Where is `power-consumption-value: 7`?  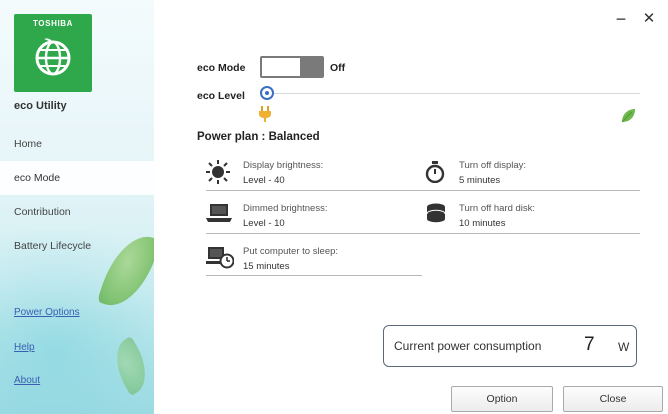 power-consumption-value: 7 is located at coordinates (589, 344).